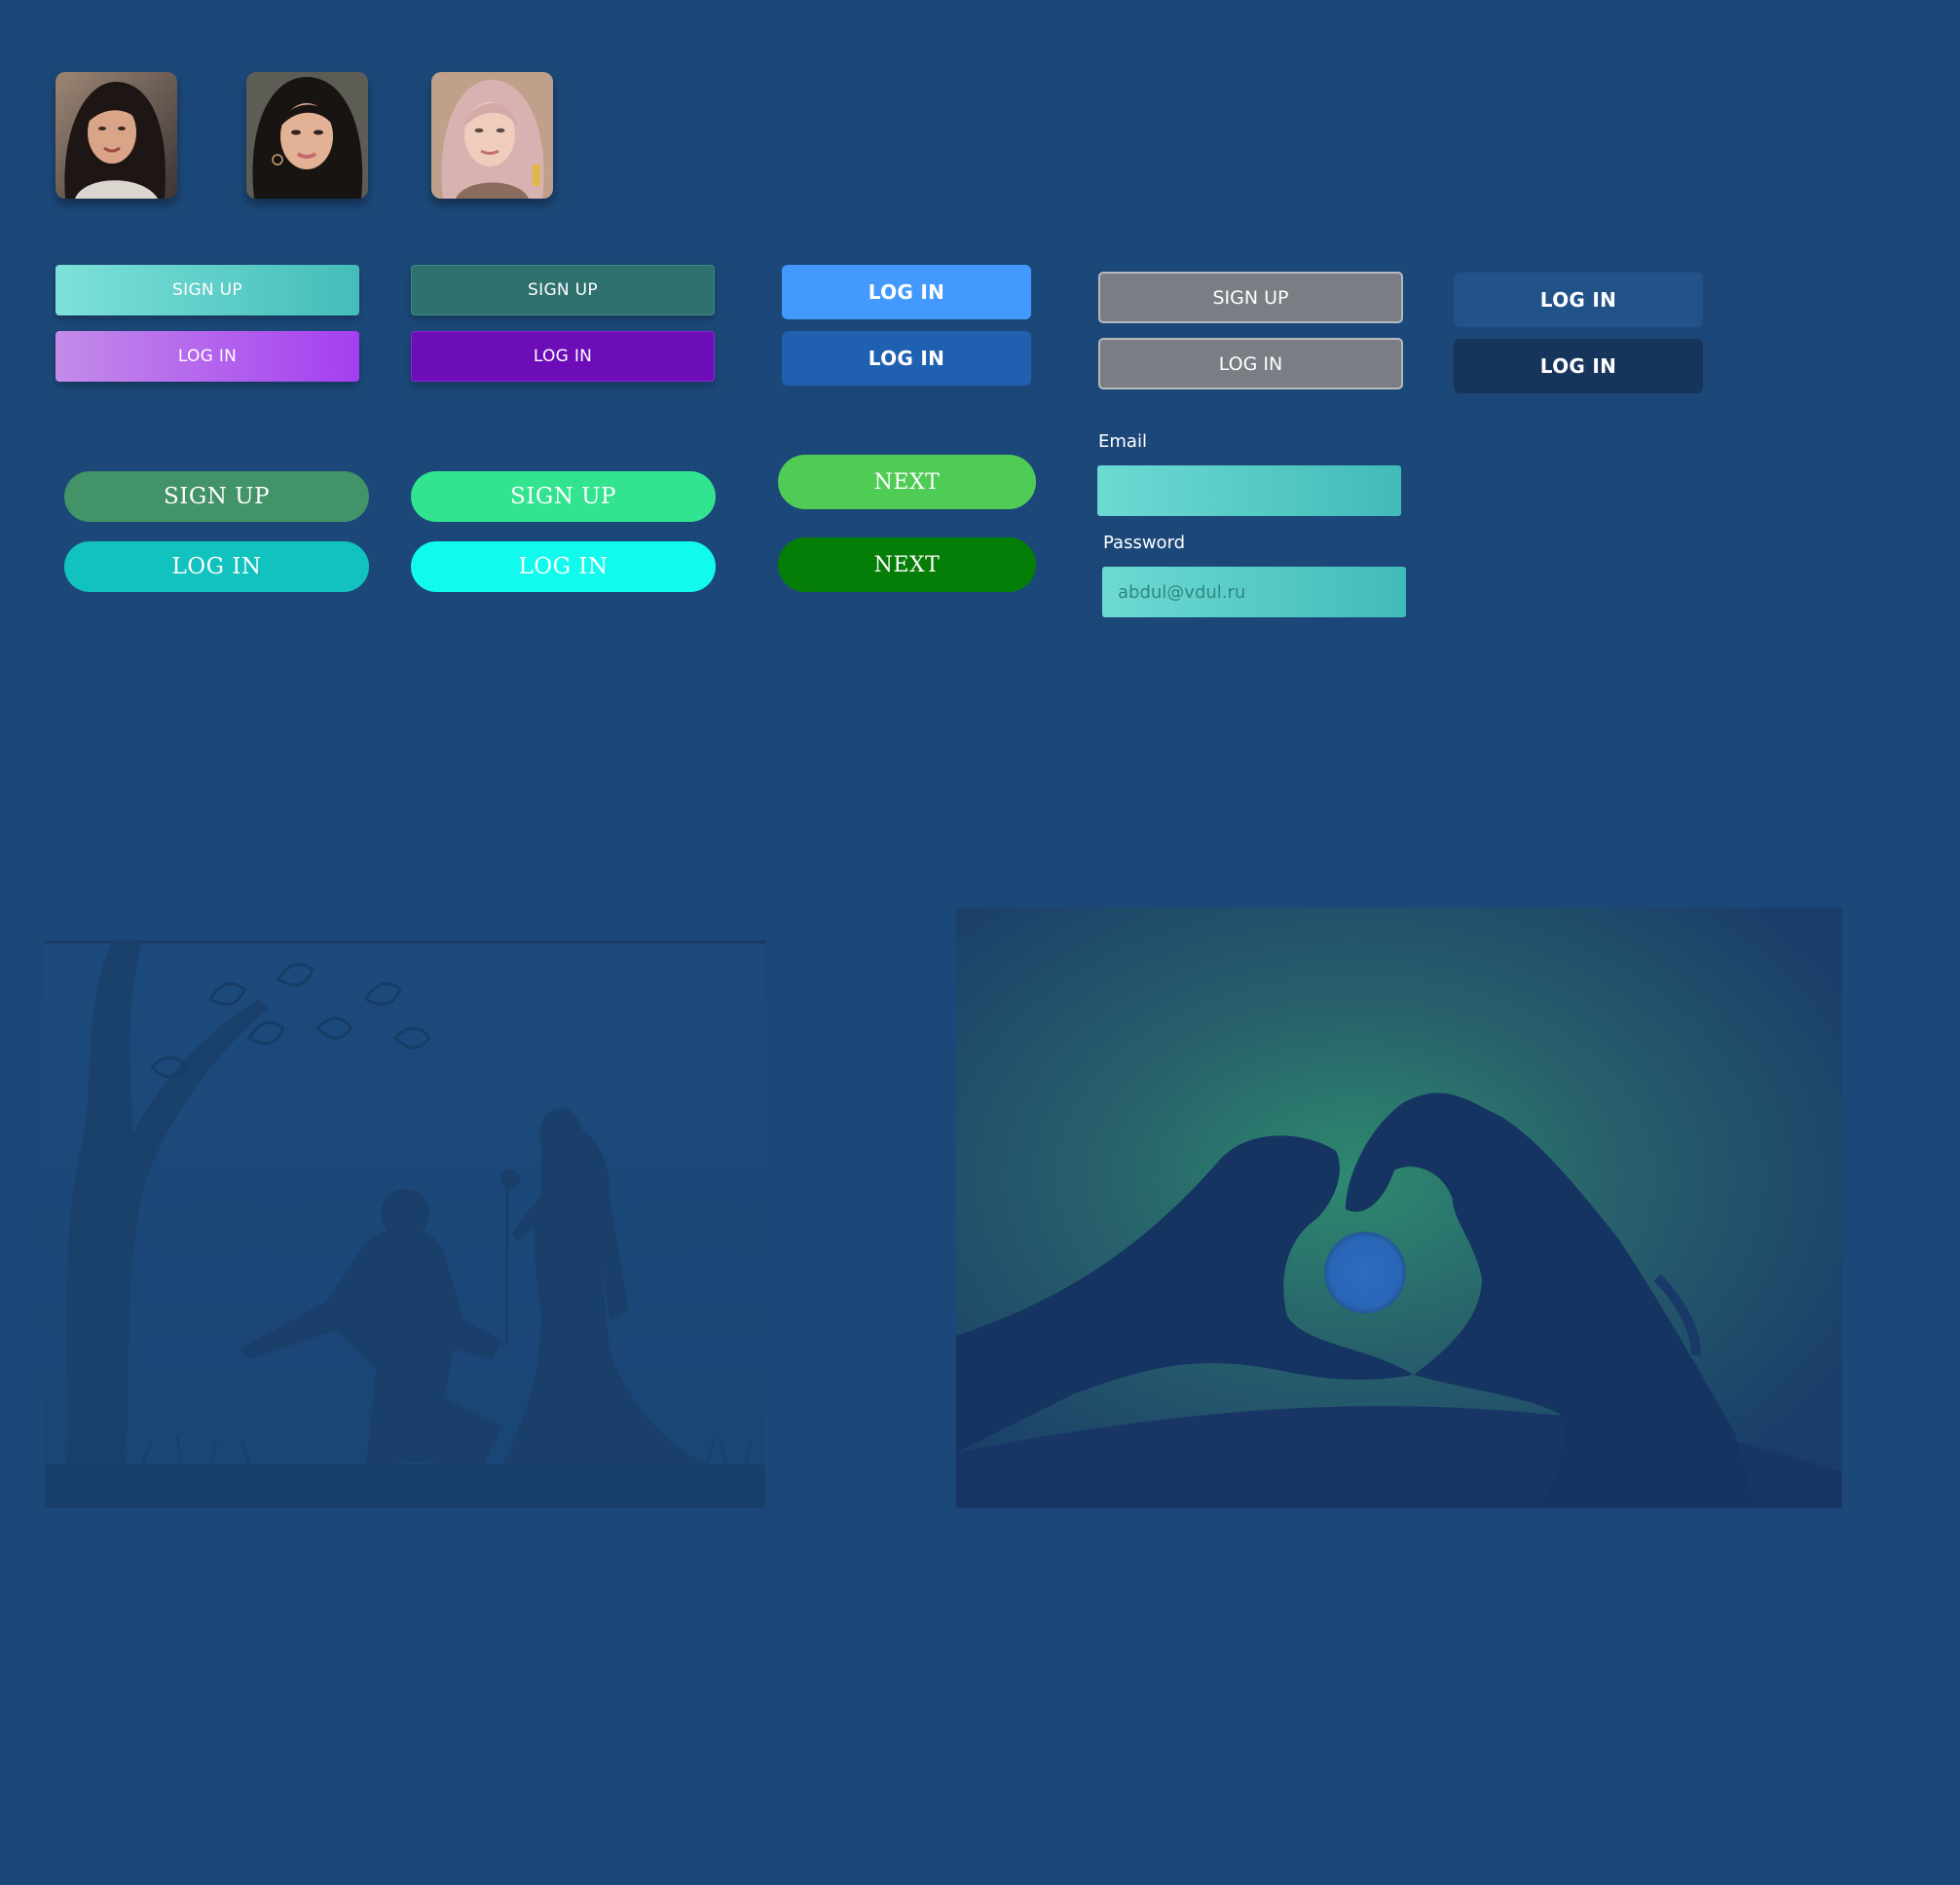 The width and height of the screenshot is (1960, 1885). I want to click on login-button-gradient-purple: LOG IN, so click(207, 356).